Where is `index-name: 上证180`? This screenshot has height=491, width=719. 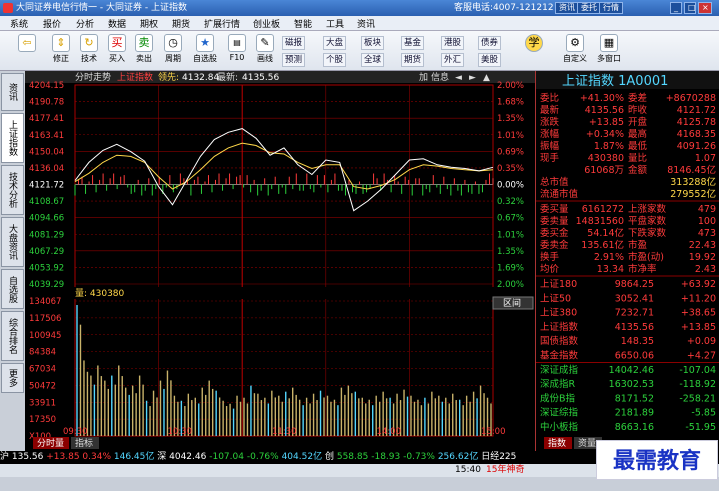 index-name: 上证180 is located at coordinates (558, 284).